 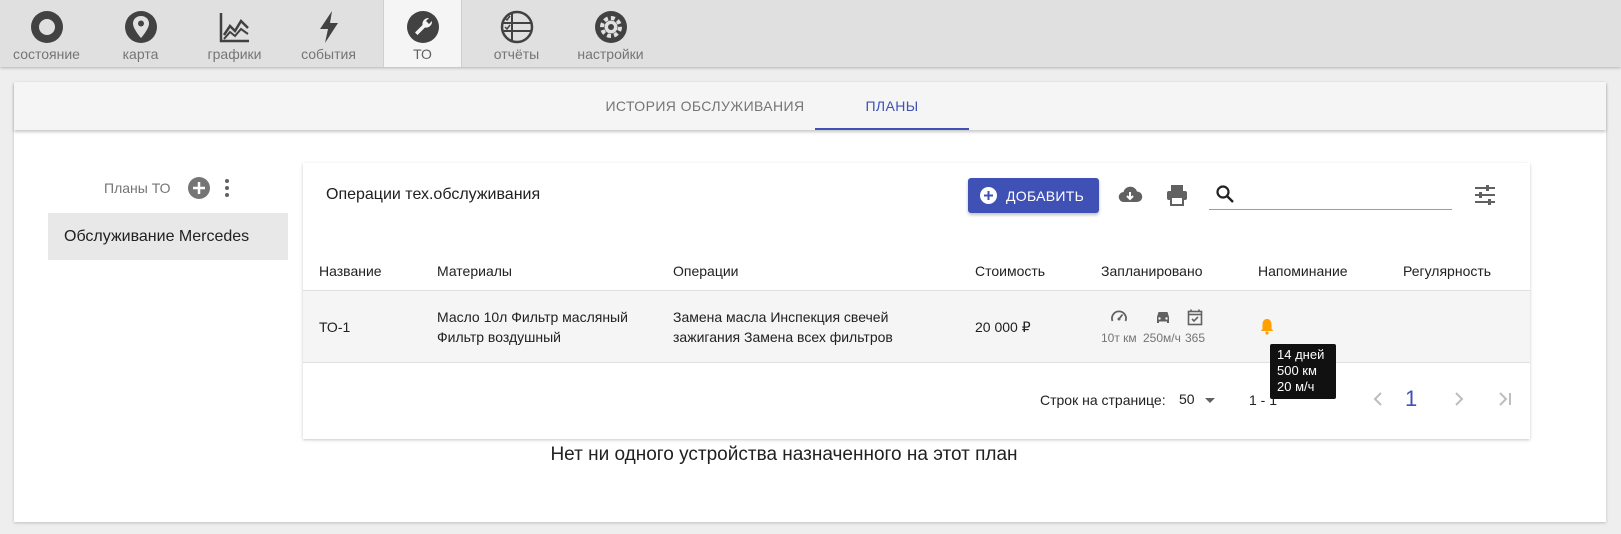 What do you see at coordinates (1130, 195) in the screenshot?
I see `cloud-download-icon` at bounding box center [1130, 195].